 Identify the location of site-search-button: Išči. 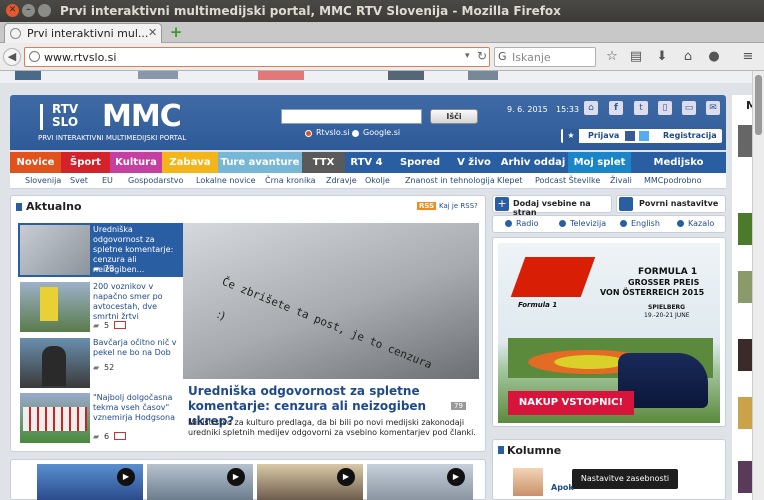
(454, 116).